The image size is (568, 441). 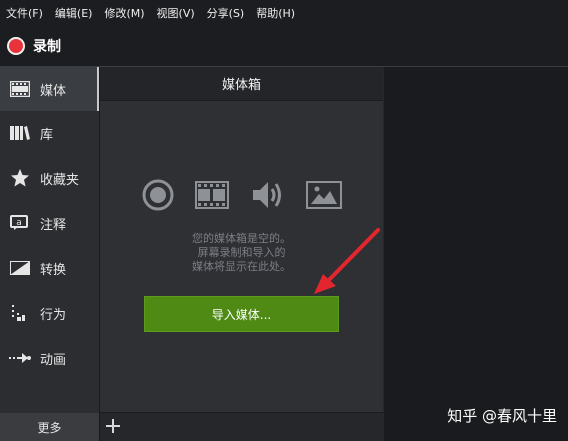 I want to click on empty-line: 您的媒体箱是空的。, so click(x=241, y=238).